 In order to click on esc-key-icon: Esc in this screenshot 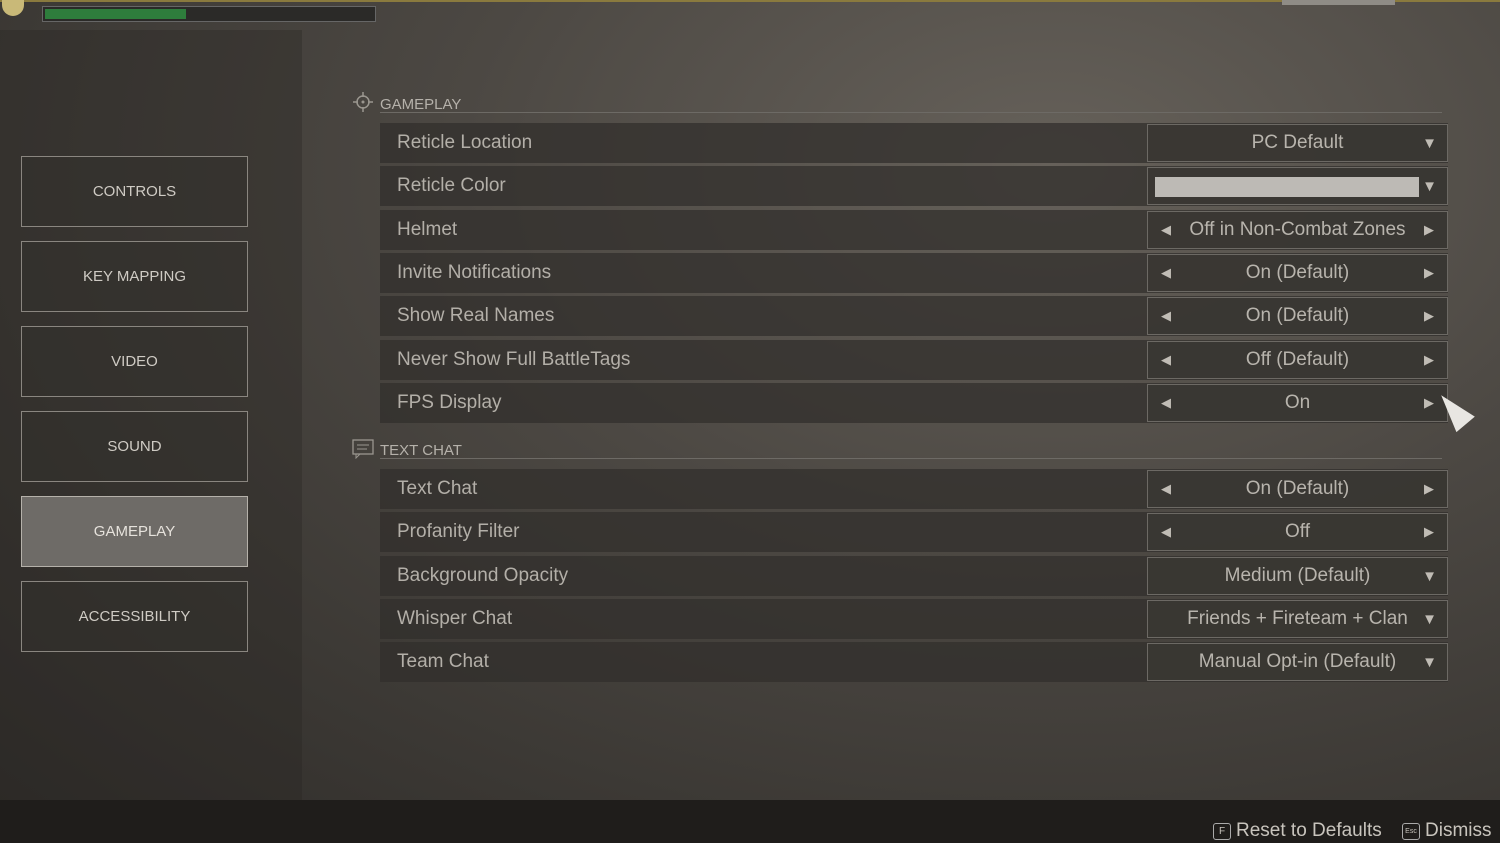, I will do `click(1411, 831)`.